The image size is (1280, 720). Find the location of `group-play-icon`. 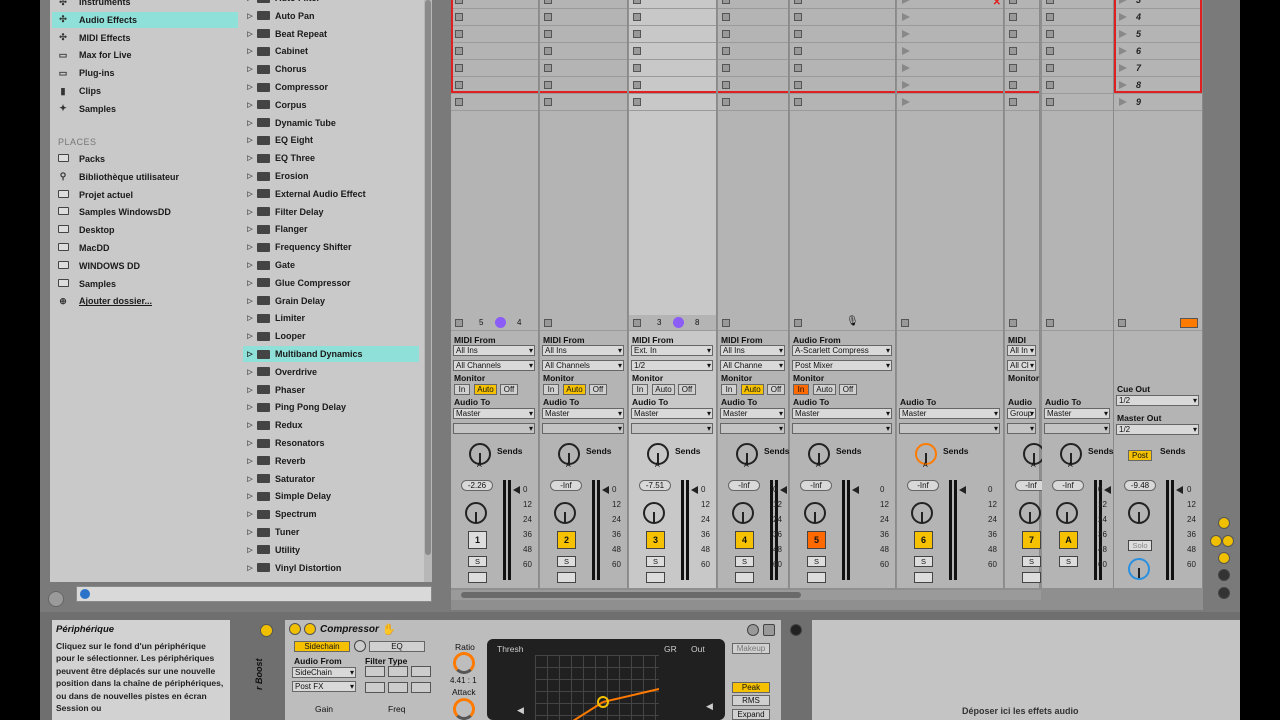

group-play-icon is located at coordinates (906, 102).